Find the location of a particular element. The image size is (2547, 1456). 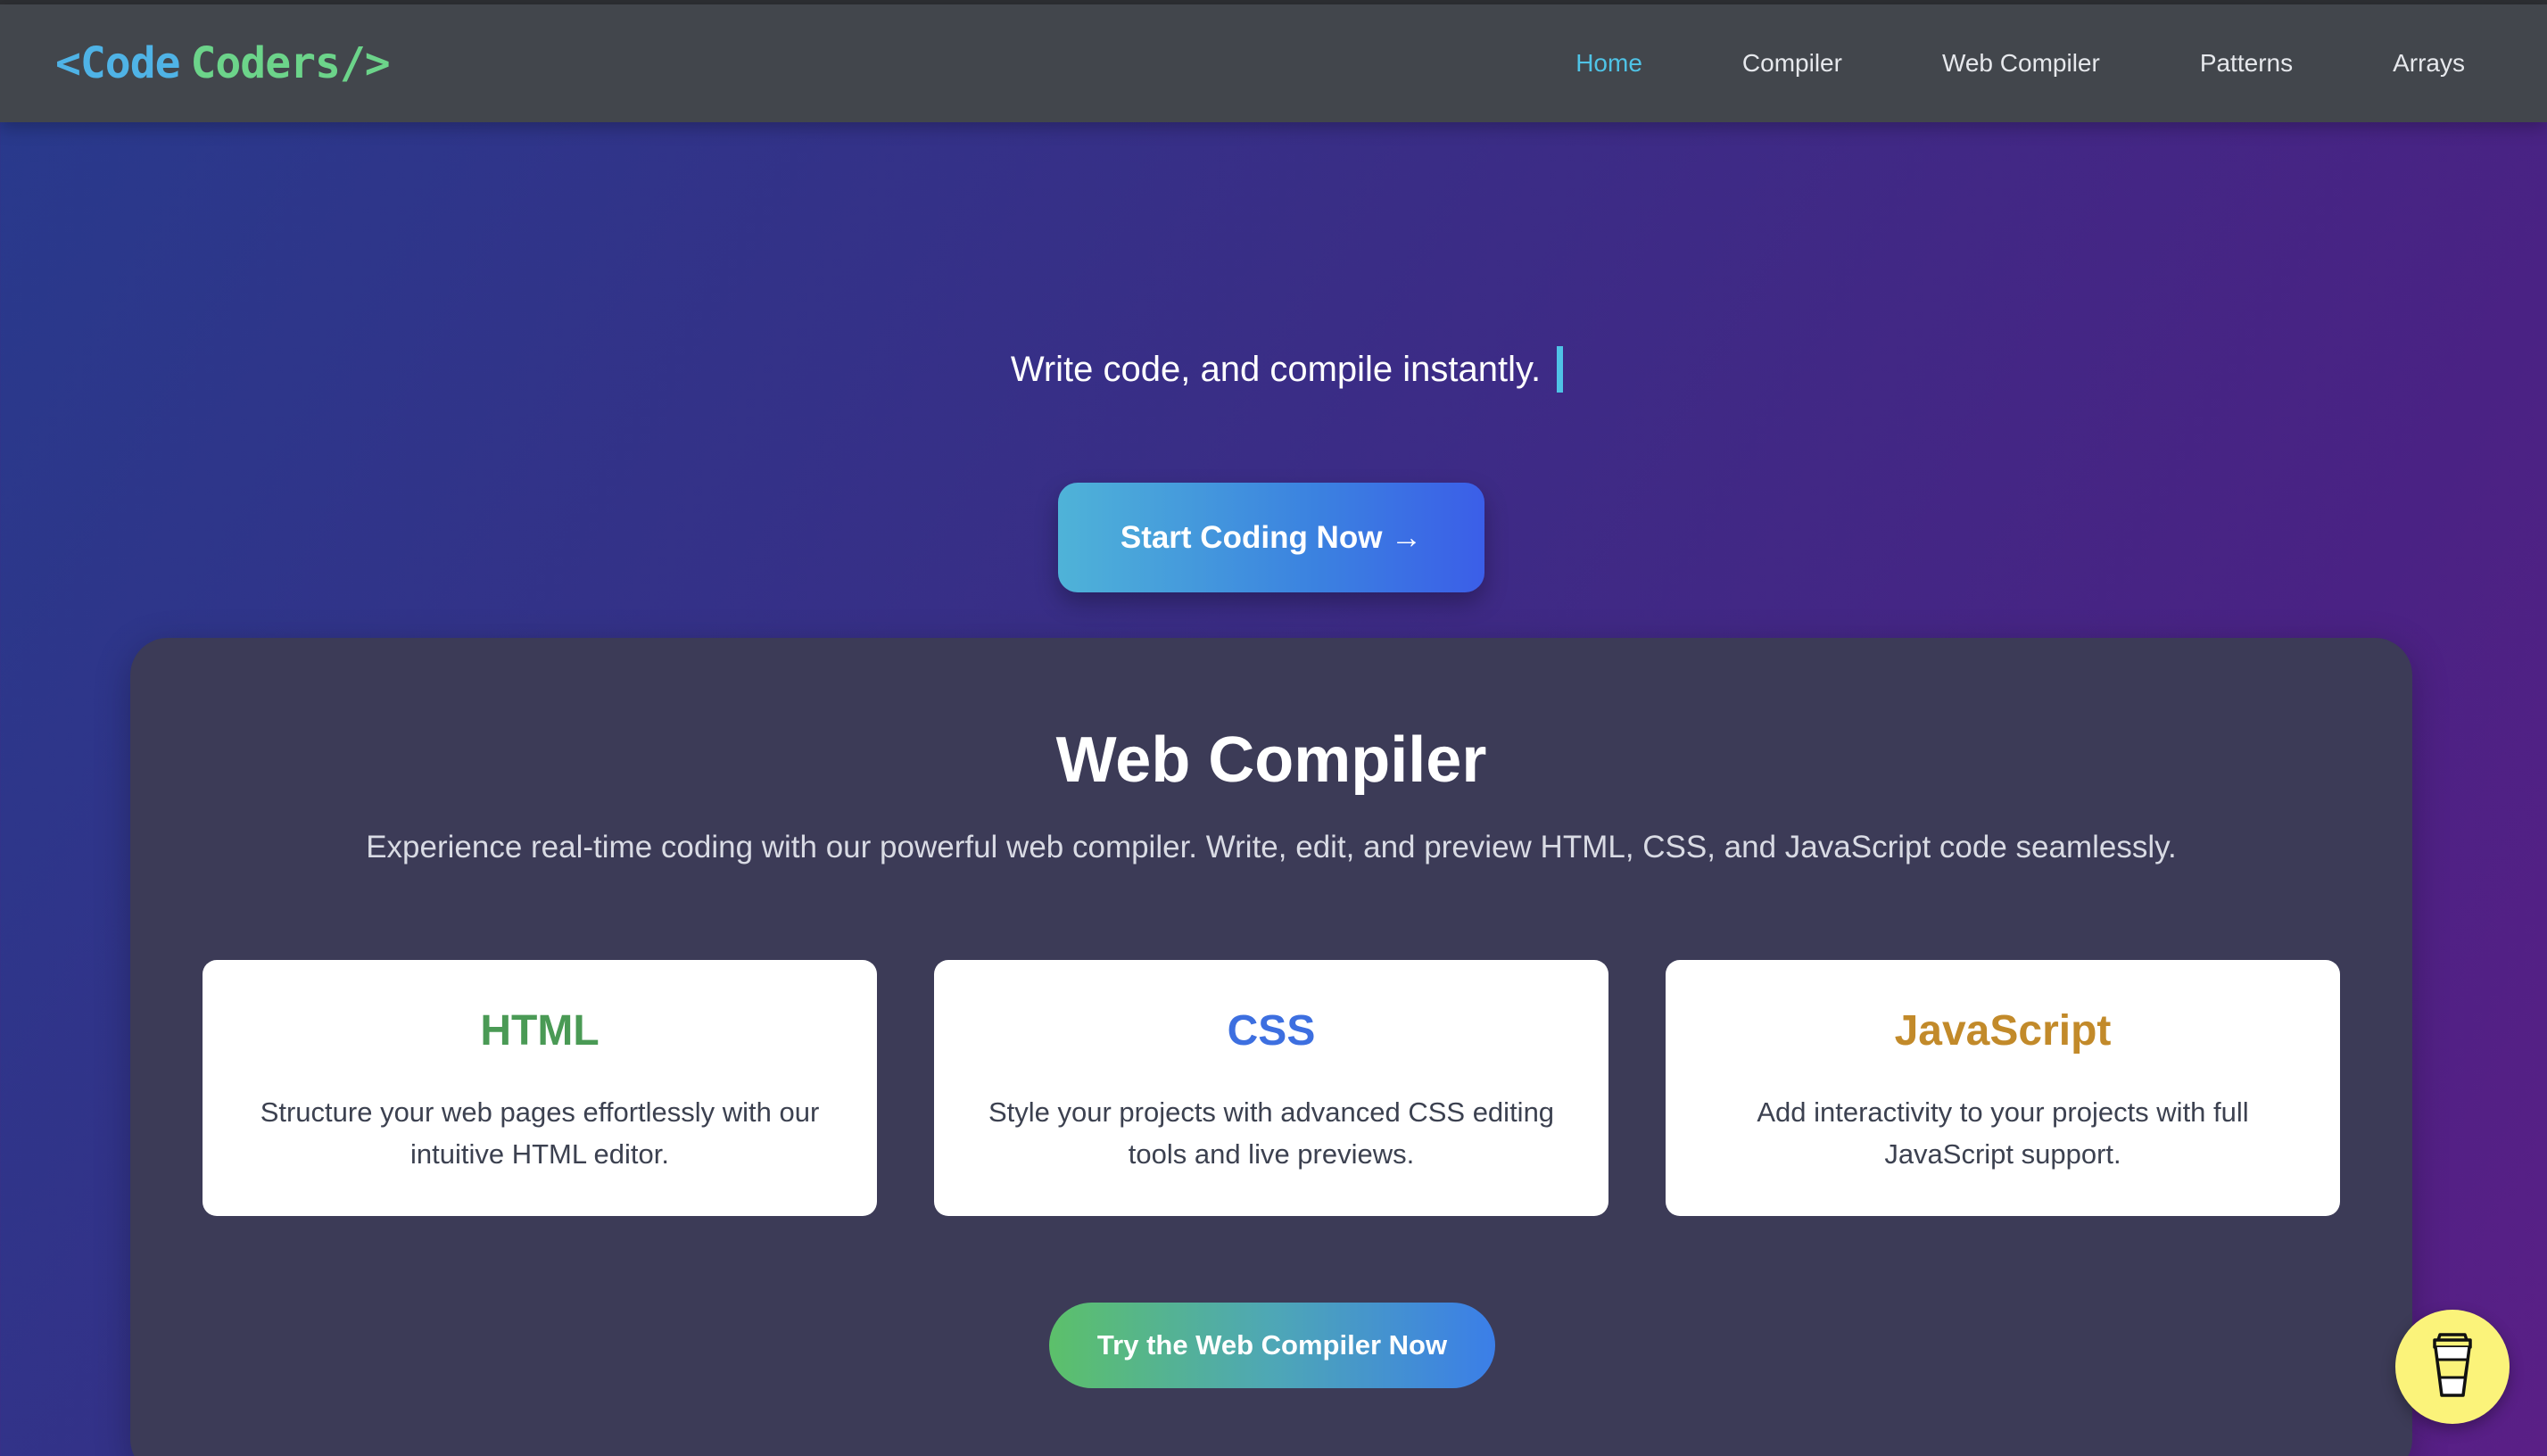

hero-tagline: Write code, and compile instantly. is located at coordinates (1276, 369).